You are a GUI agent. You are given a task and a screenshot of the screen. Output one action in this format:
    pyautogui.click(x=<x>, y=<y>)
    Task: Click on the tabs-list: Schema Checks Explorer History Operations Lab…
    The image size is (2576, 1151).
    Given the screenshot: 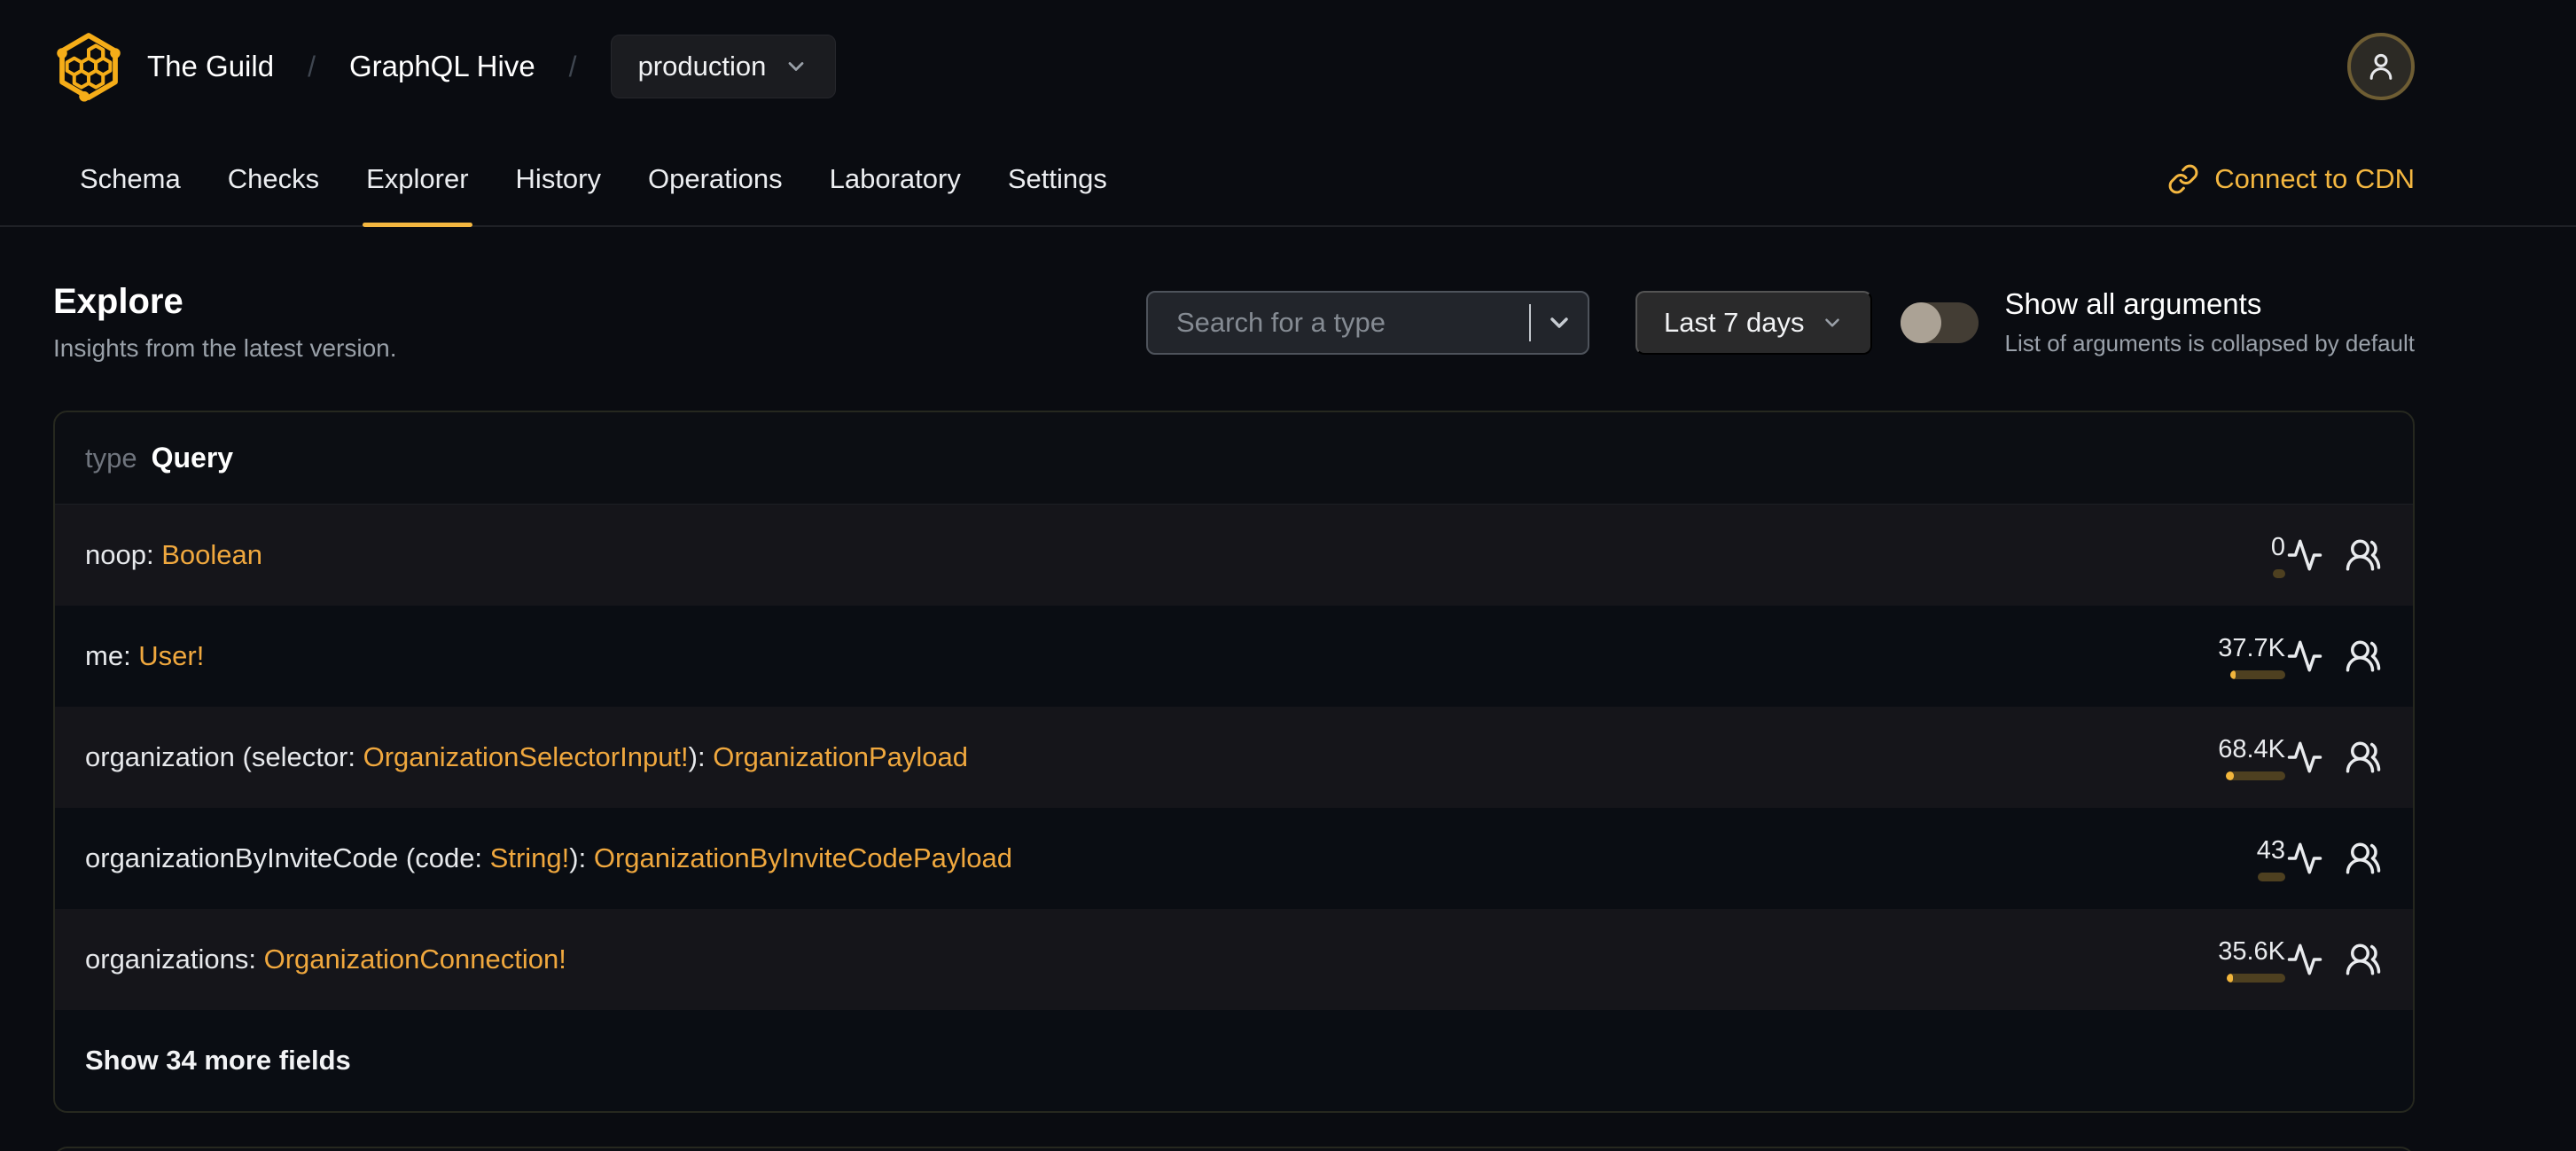 What is the action you would take?
    pyautogui.click(x=603, y=180)
    